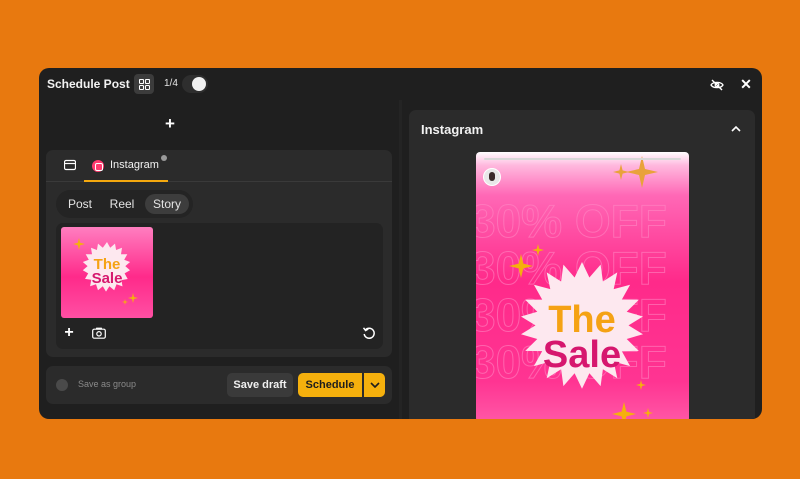  What do you see at coordinates (164, 158) in the screenshot?
I see `status-dot` at bounding box center [164, 158].